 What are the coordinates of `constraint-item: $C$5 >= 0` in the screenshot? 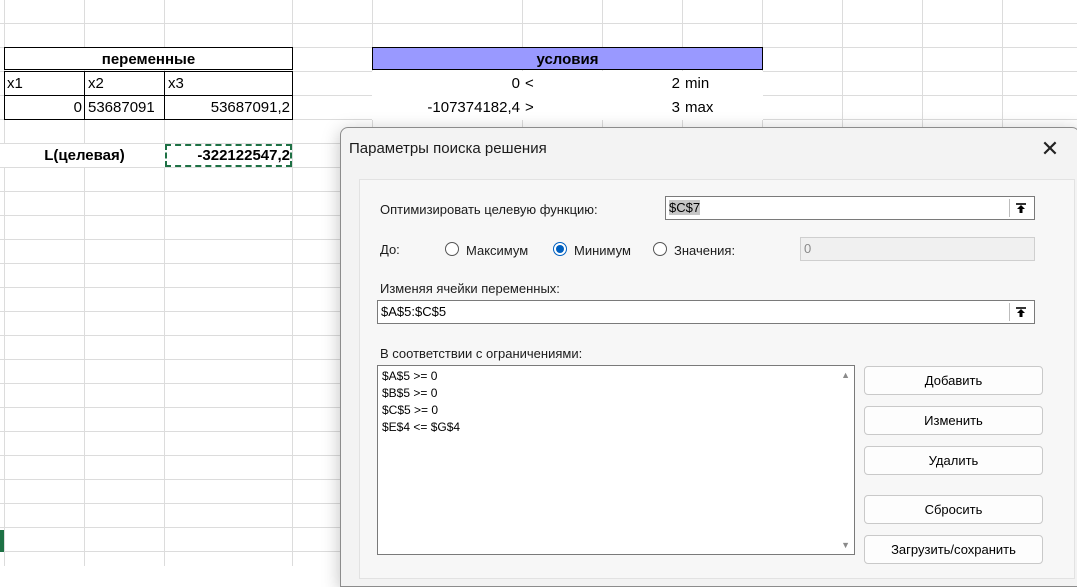 It's located at (616, 410).